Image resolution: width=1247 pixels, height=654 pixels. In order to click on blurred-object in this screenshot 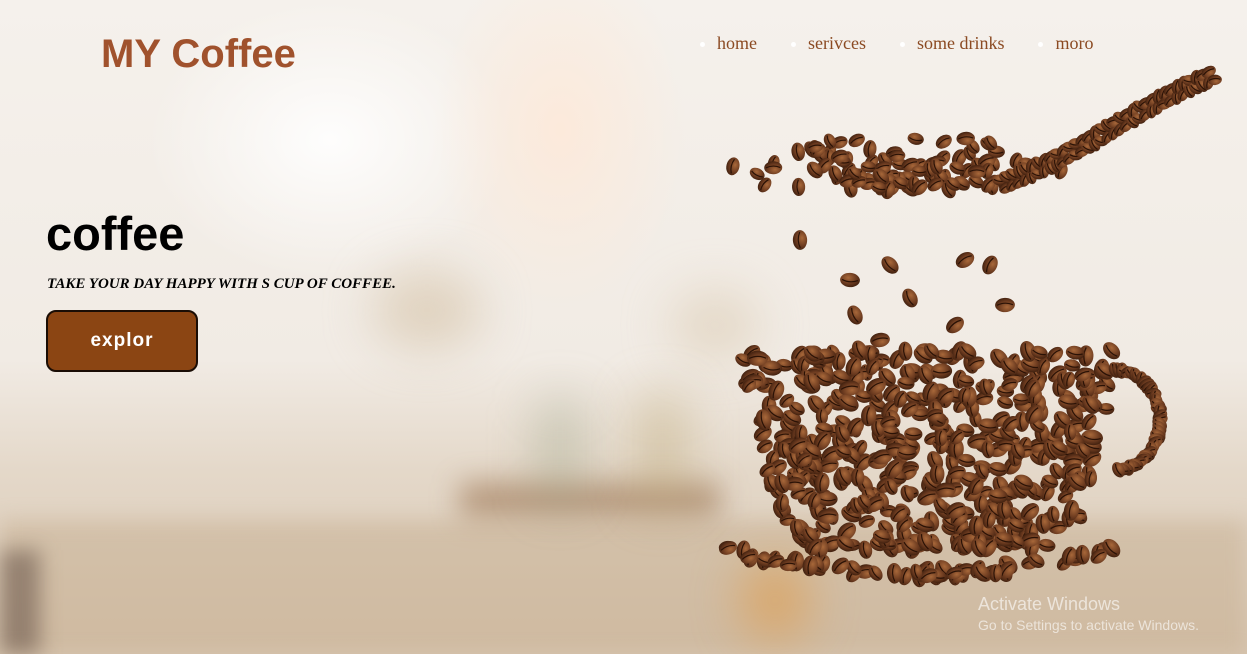, I will do `click(20, 602)`.